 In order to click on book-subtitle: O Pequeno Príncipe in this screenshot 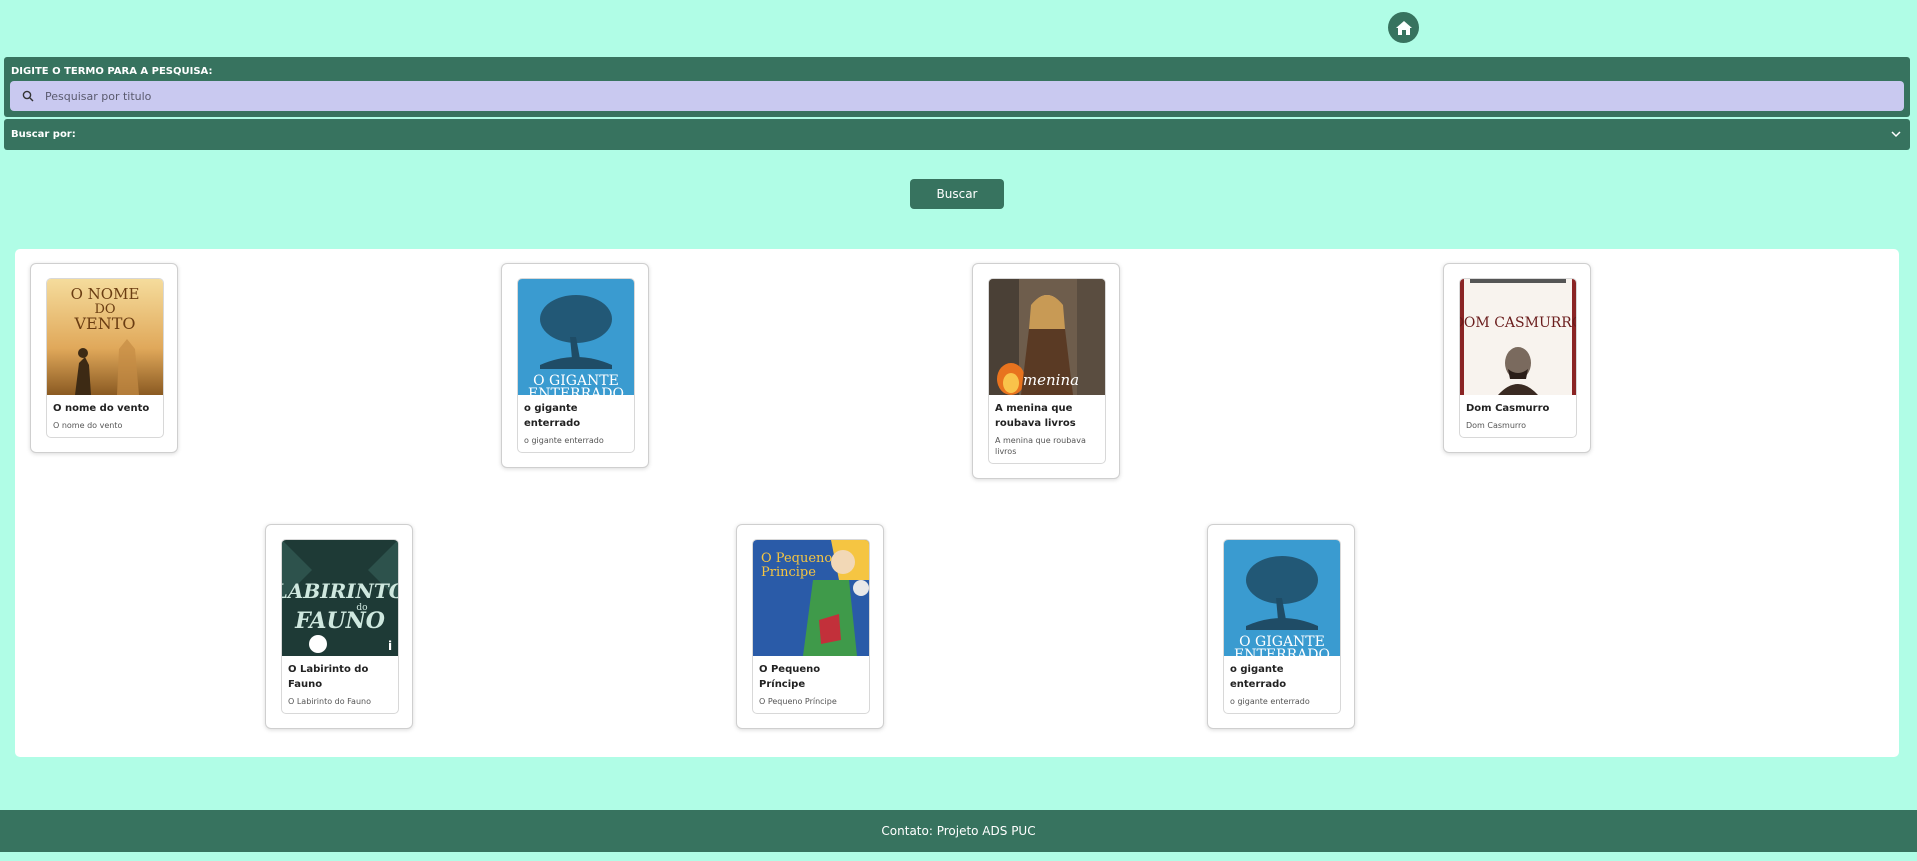, I will do `click(798, 701)`.